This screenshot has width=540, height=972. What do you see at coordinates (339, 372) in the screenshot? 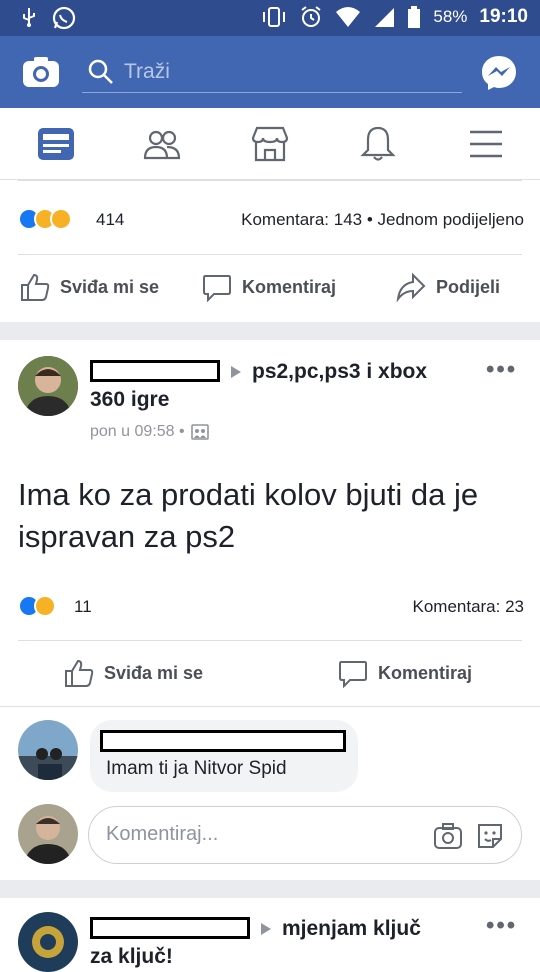
I see `post2-group-name: ps2,pc,ps3 i xbox` at bounding box center [339, 372].